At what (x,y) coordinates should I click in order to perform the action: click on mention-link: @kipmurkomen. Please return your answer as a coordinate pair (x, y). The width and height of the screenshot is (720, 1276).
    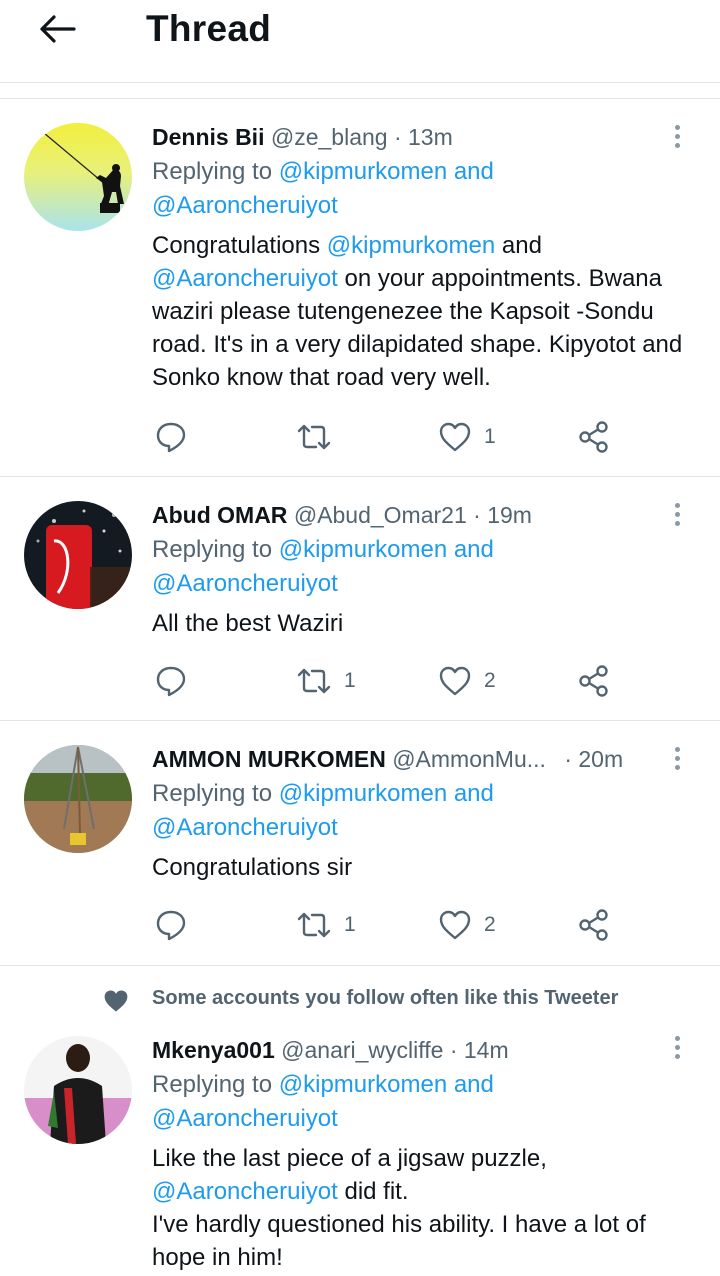
    Looking at the image, I should click on (411, 245).